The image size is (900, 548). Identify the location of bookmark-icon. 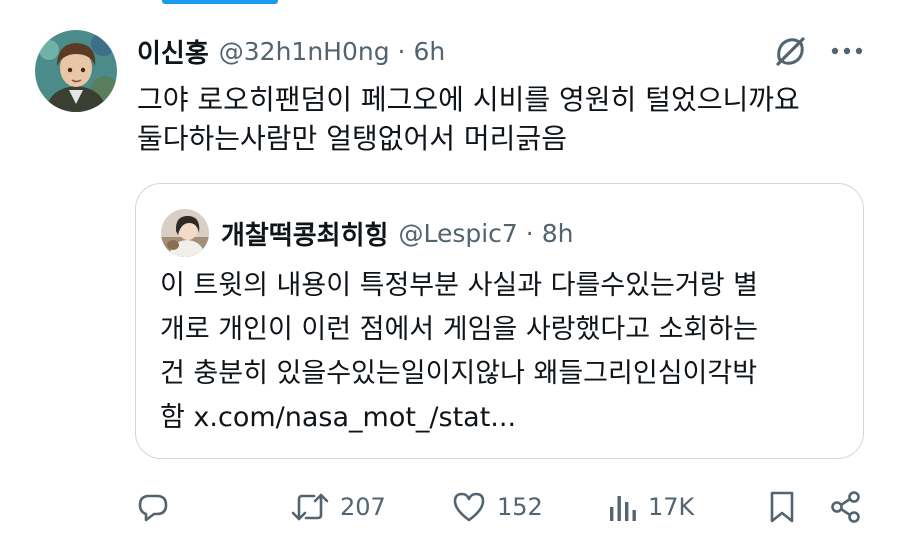
(782, 507).